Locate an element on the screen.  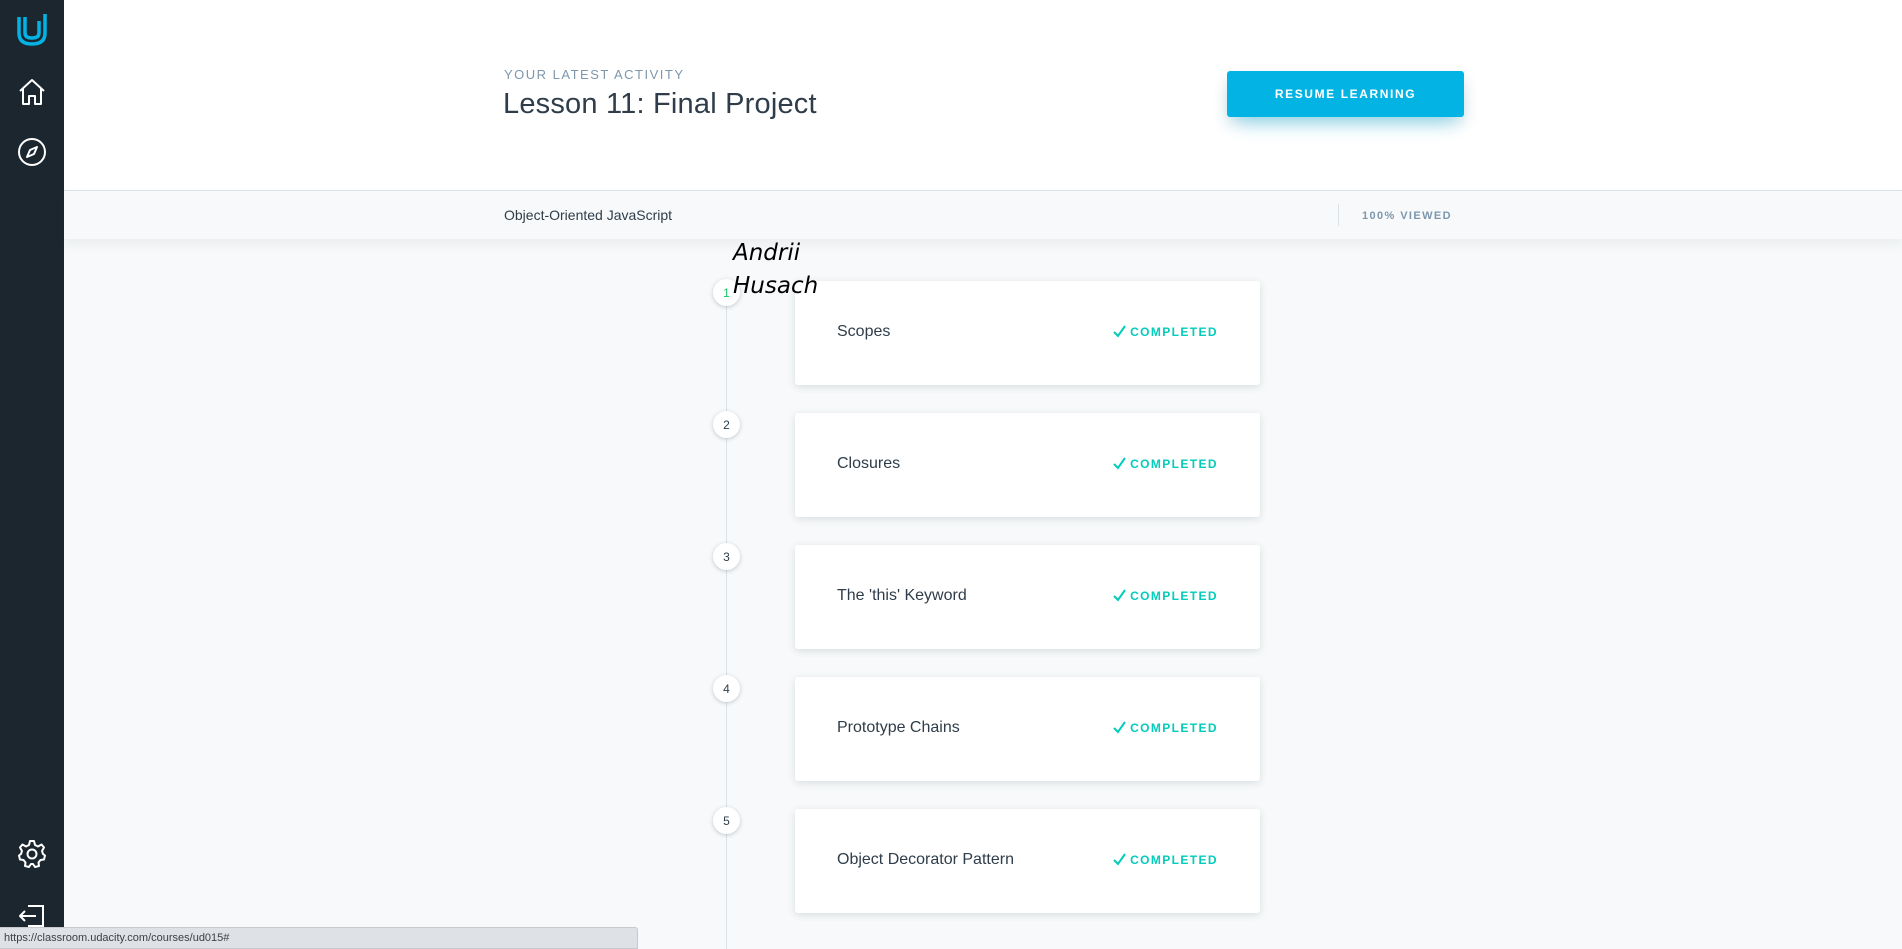
course-bar-divider is located at coordinates (1338, 215).